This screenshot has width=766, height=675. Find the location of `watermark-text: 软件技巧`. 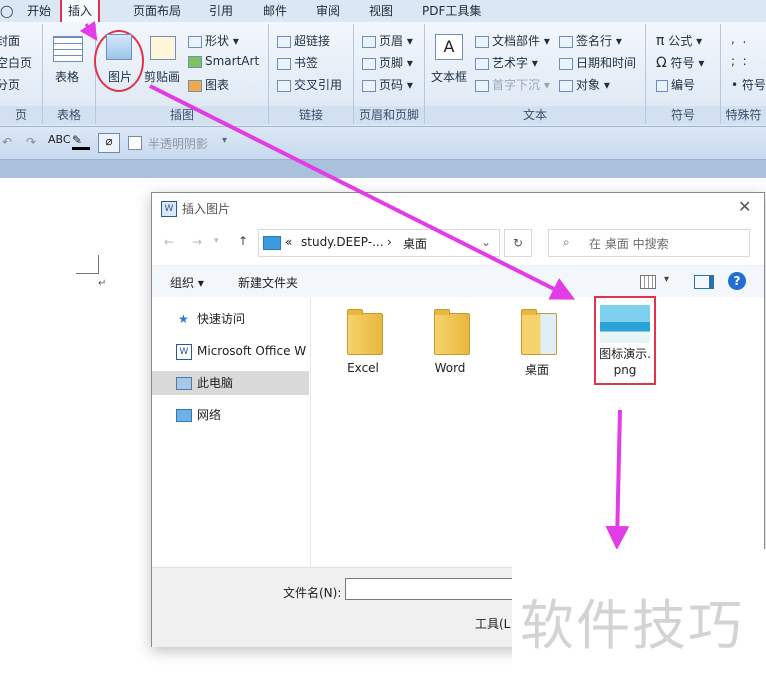

watermark-text: 软件技巧 is located at coordinates (632, 625).